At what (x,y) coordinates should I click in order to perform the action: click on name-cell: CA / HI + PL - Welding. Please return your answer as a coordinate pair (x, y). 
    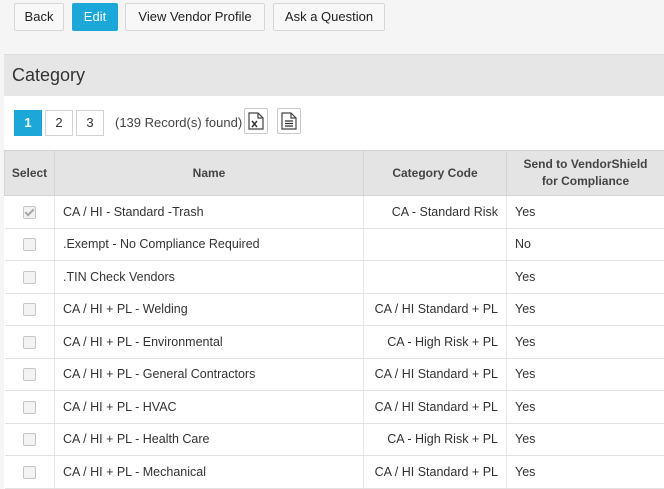
    Looking at the image, I should click on (209, 309).